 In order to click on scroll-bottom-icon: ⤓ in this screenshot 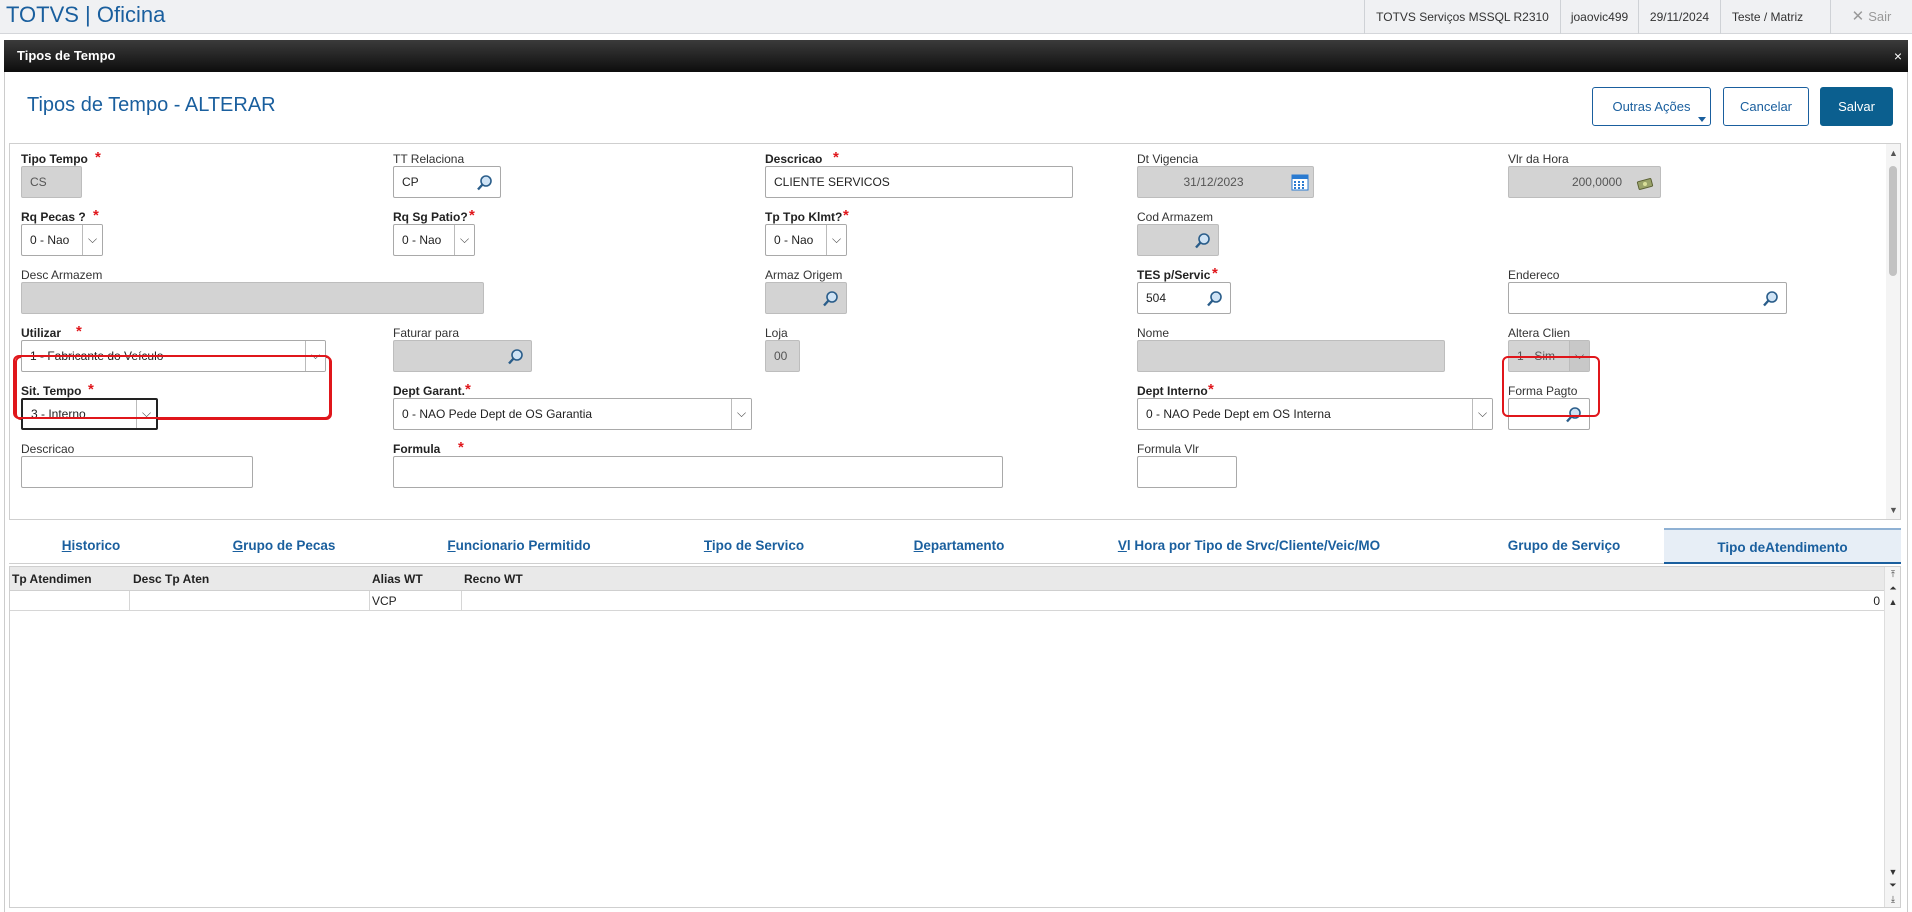, I will do `click(1893, 899)`.